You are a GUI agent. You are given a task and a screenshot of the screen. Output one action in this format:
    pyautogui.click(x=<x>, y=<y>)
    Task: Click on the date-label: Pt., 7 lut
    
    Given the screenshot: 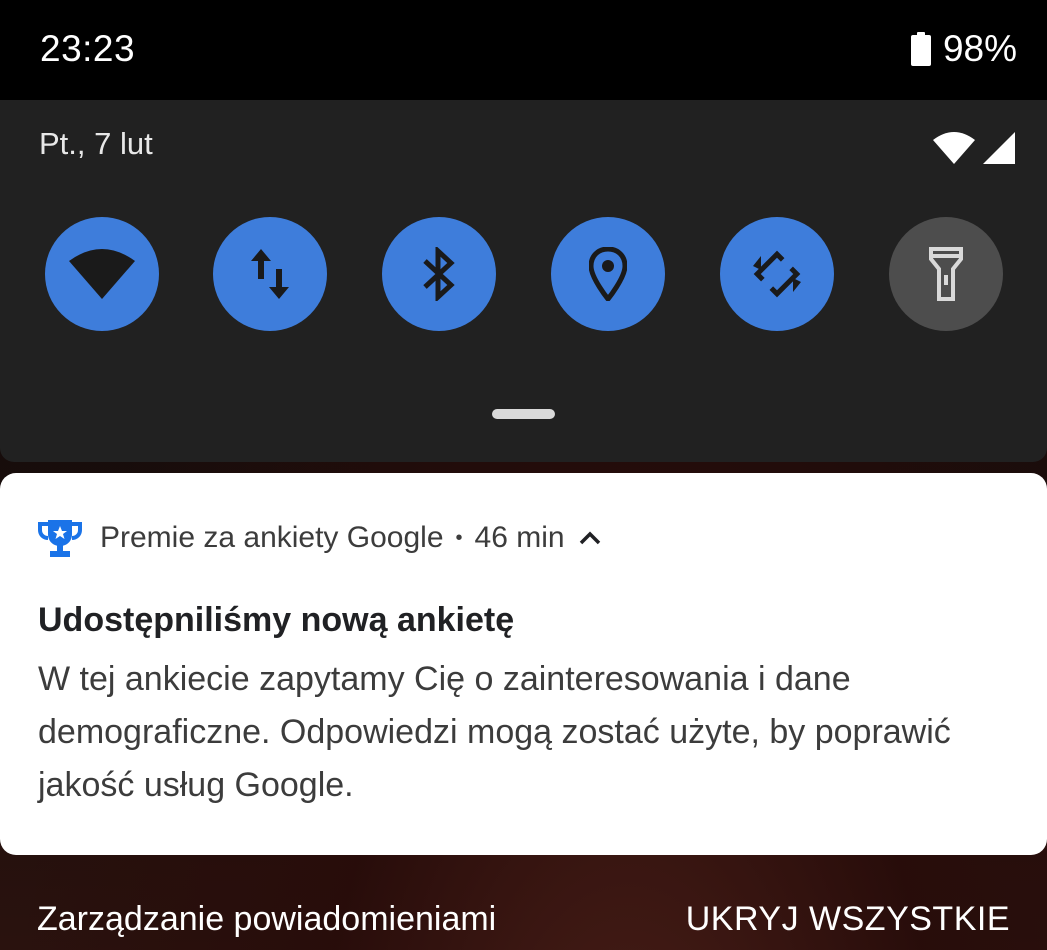 What is the action you would take?
    pyautogui.click(x=96, y=144)
    